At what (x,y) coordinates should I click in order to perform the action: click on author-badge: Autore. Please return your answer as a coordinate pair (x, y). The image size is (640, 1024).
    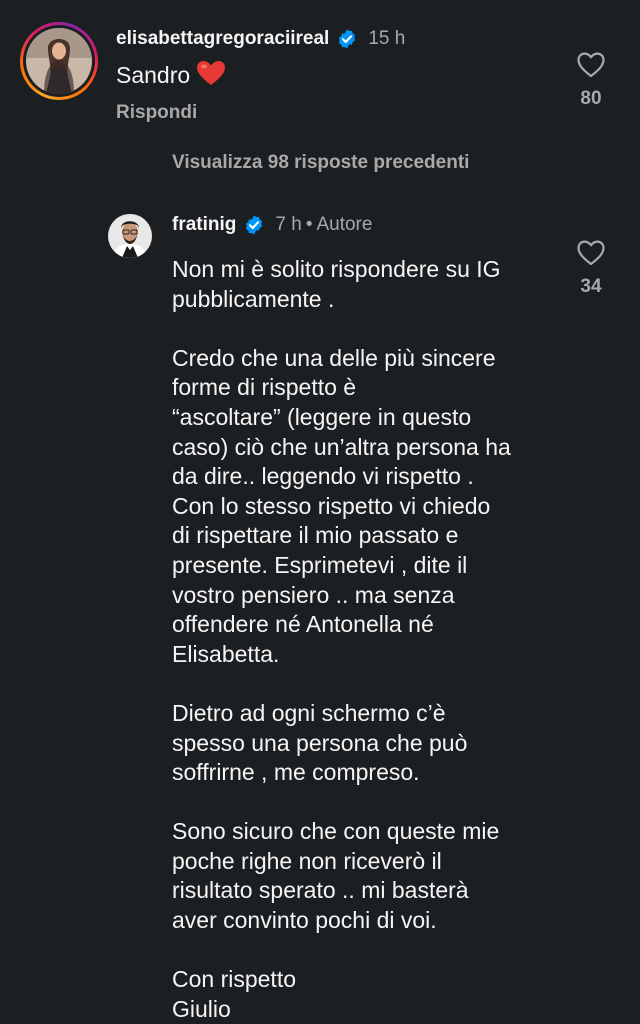
    Looking at the image, I should click on (344, 224).